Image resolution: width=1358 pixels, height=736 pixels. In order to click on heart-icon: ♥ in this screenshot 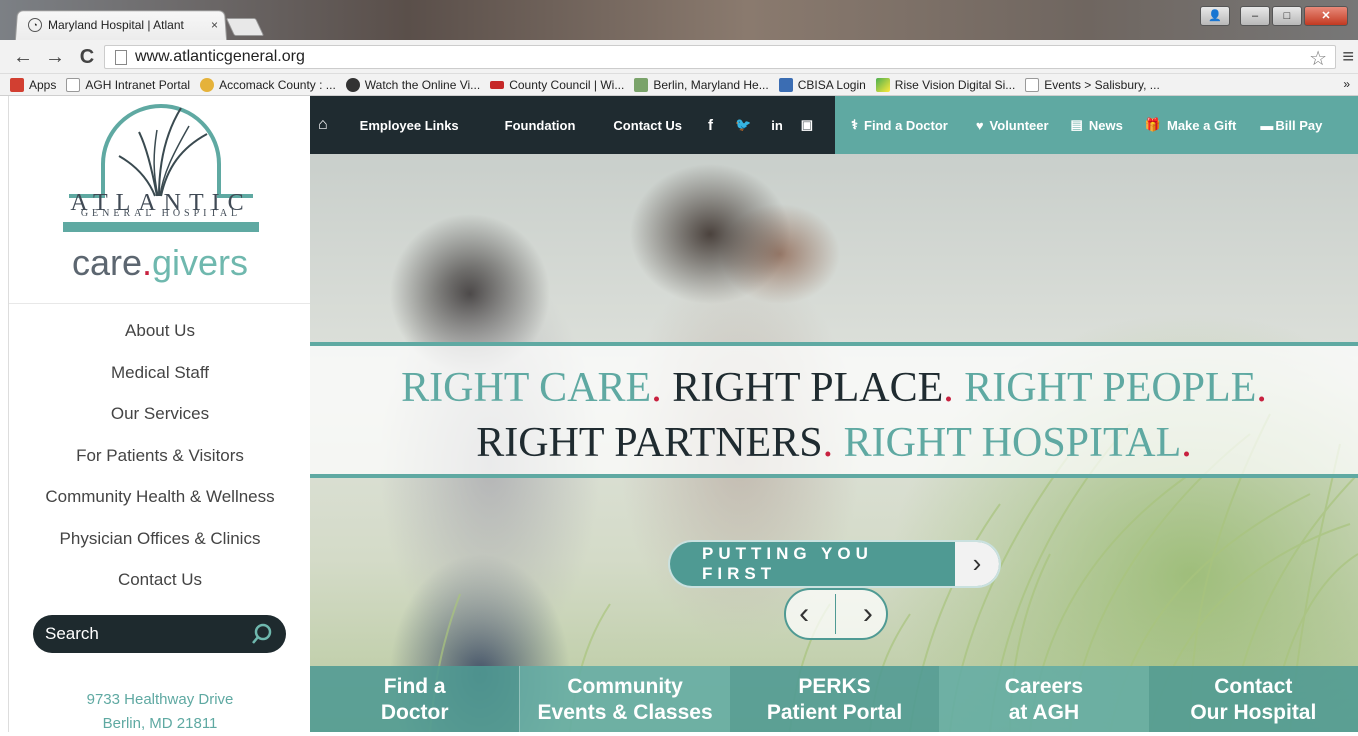, I will do `click(979, 125)`.